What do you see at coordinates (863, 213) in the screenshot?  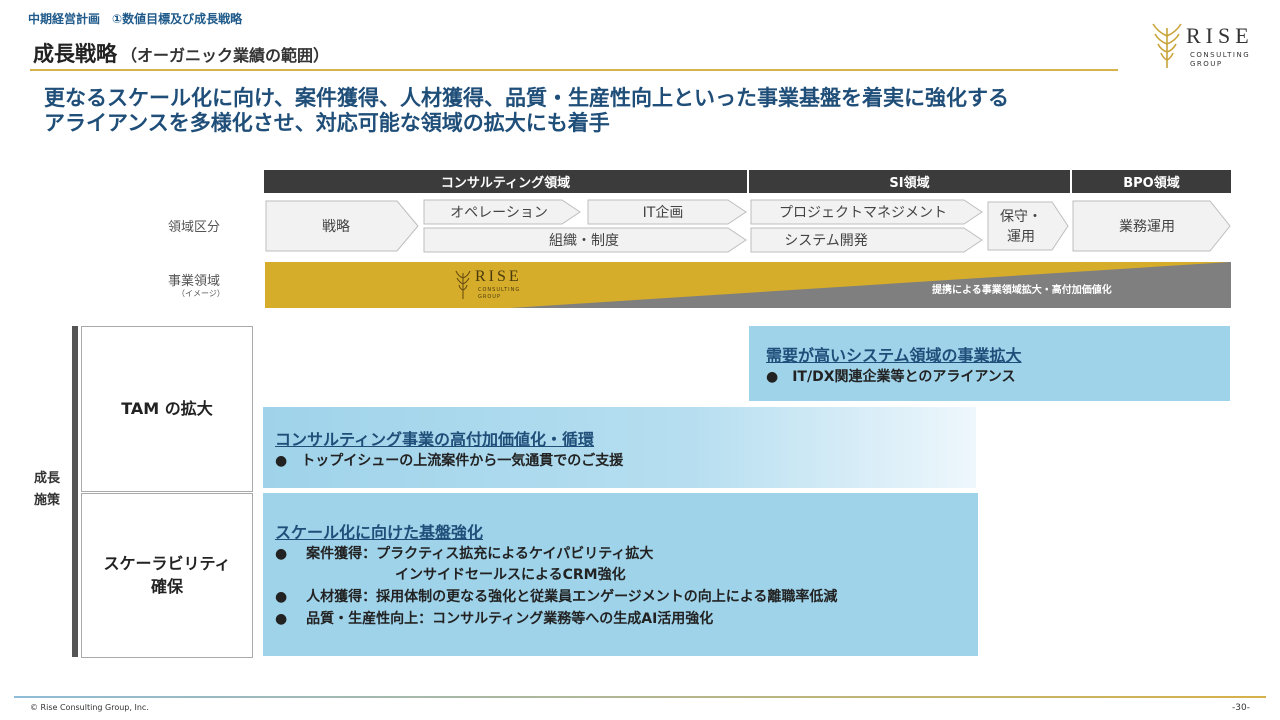 I see `chevron-label-pm: プロジェクトマネジメント` at bounding box center [863, 213].